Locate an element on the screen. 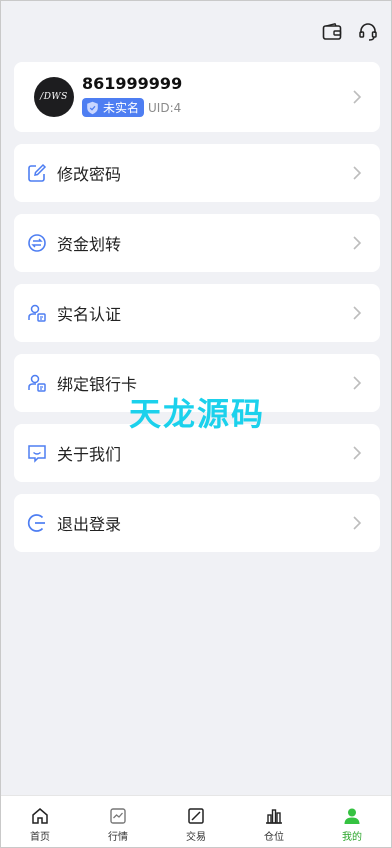 Image resolution: width=392 pixels, height=848 pixels. headset-icon is located at coordinates (368, 32).